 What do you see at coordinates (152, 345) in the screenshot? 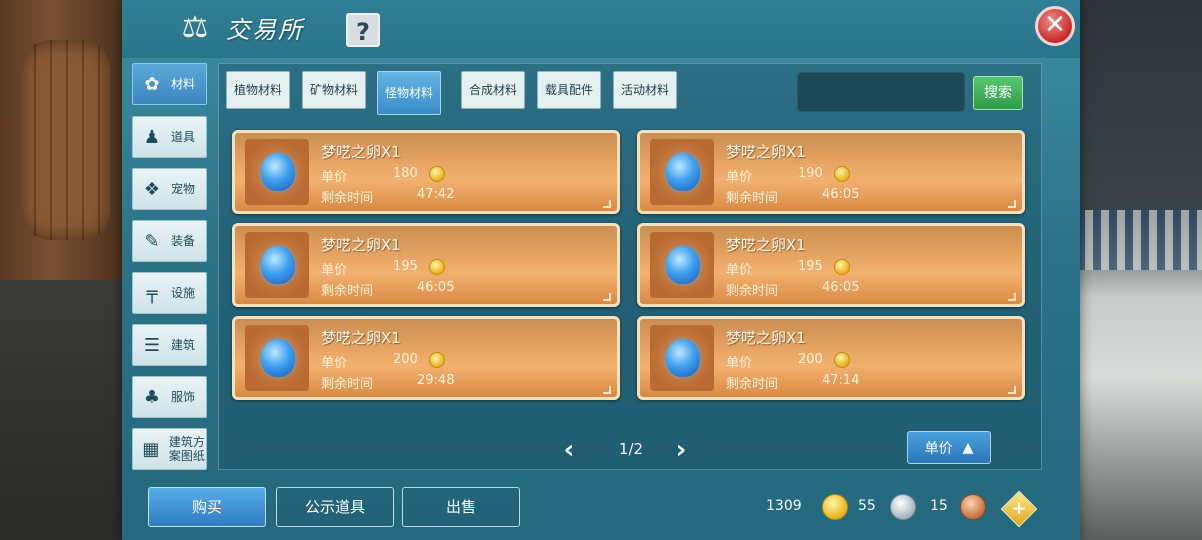
I see `building-icon: ☰` at bounding box center [152, 345].